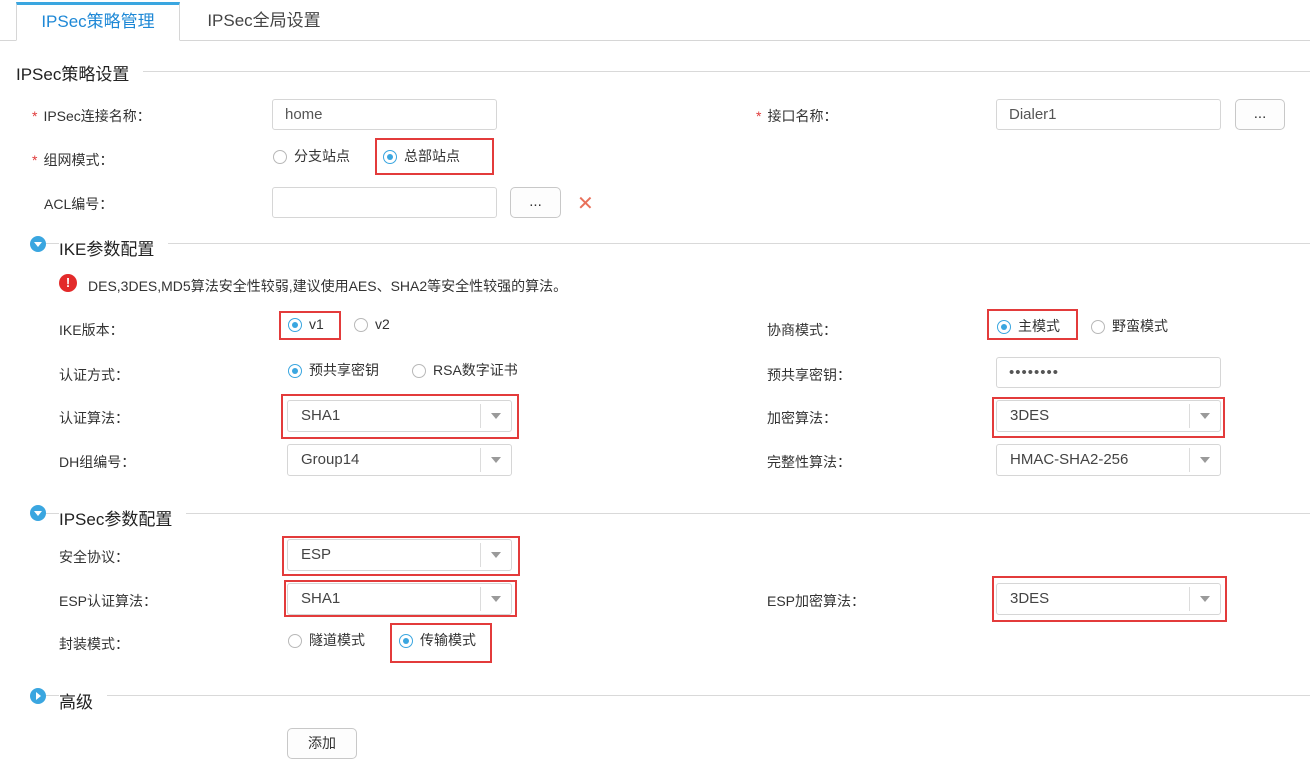 Image resolution: width=1310 pixels, height=772 pixels. What do you see at coordinates (94, 557) in the screenshot?
I see `security-protocol-label: 安全协议：` at bounding box center [94, 557].